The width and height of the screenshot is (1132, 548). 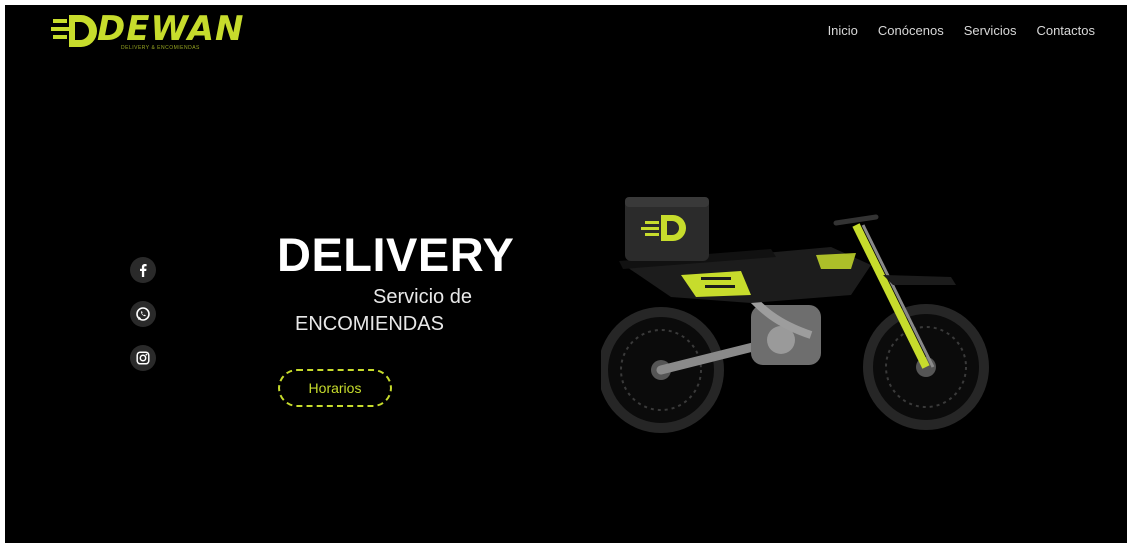 What do you see at coordinates (74, 31) in the screenshot?
I see `logo-speed-d-icon` at bounding box center [74, 31].